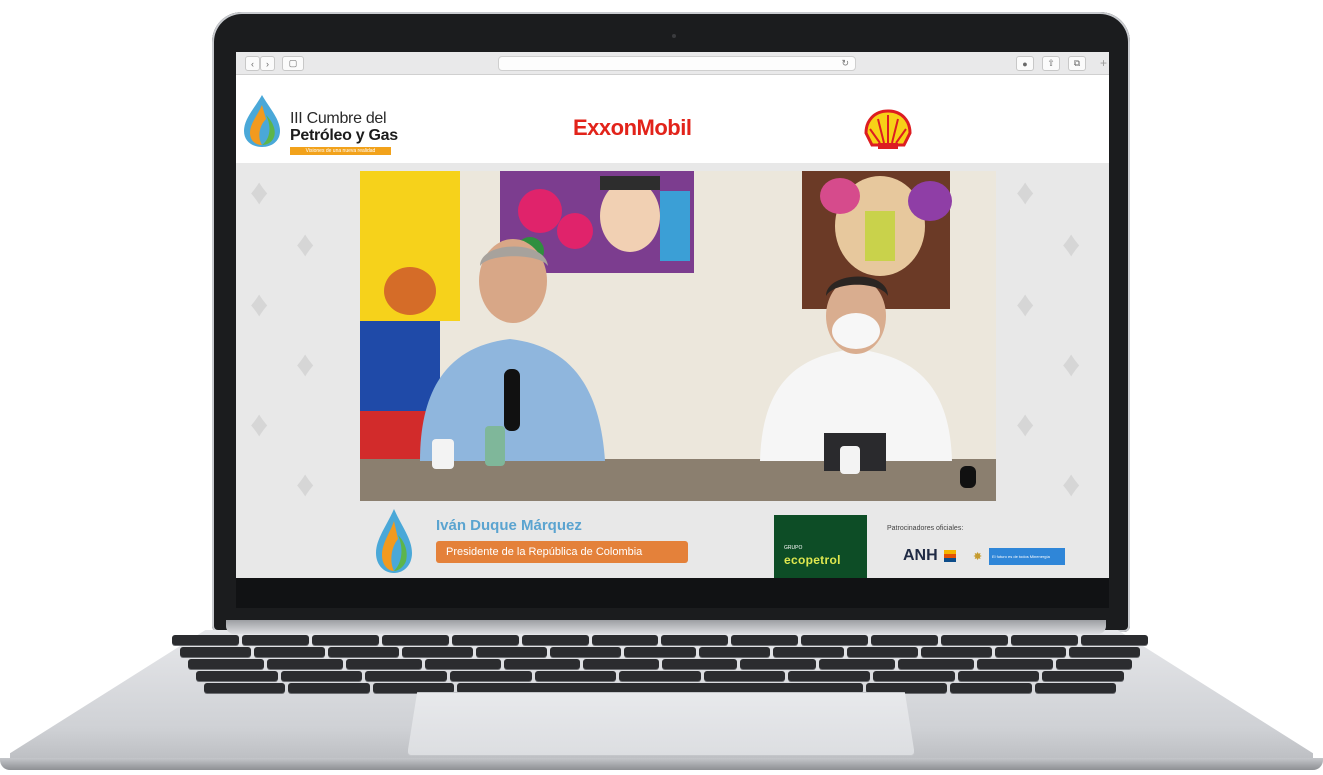 This screenshot has width=1323, height=775. Describe the element at coordinates (925, 528) in the screenshot. I see `official-sponsors-label: Patrocinadores oficiales:` at that location.